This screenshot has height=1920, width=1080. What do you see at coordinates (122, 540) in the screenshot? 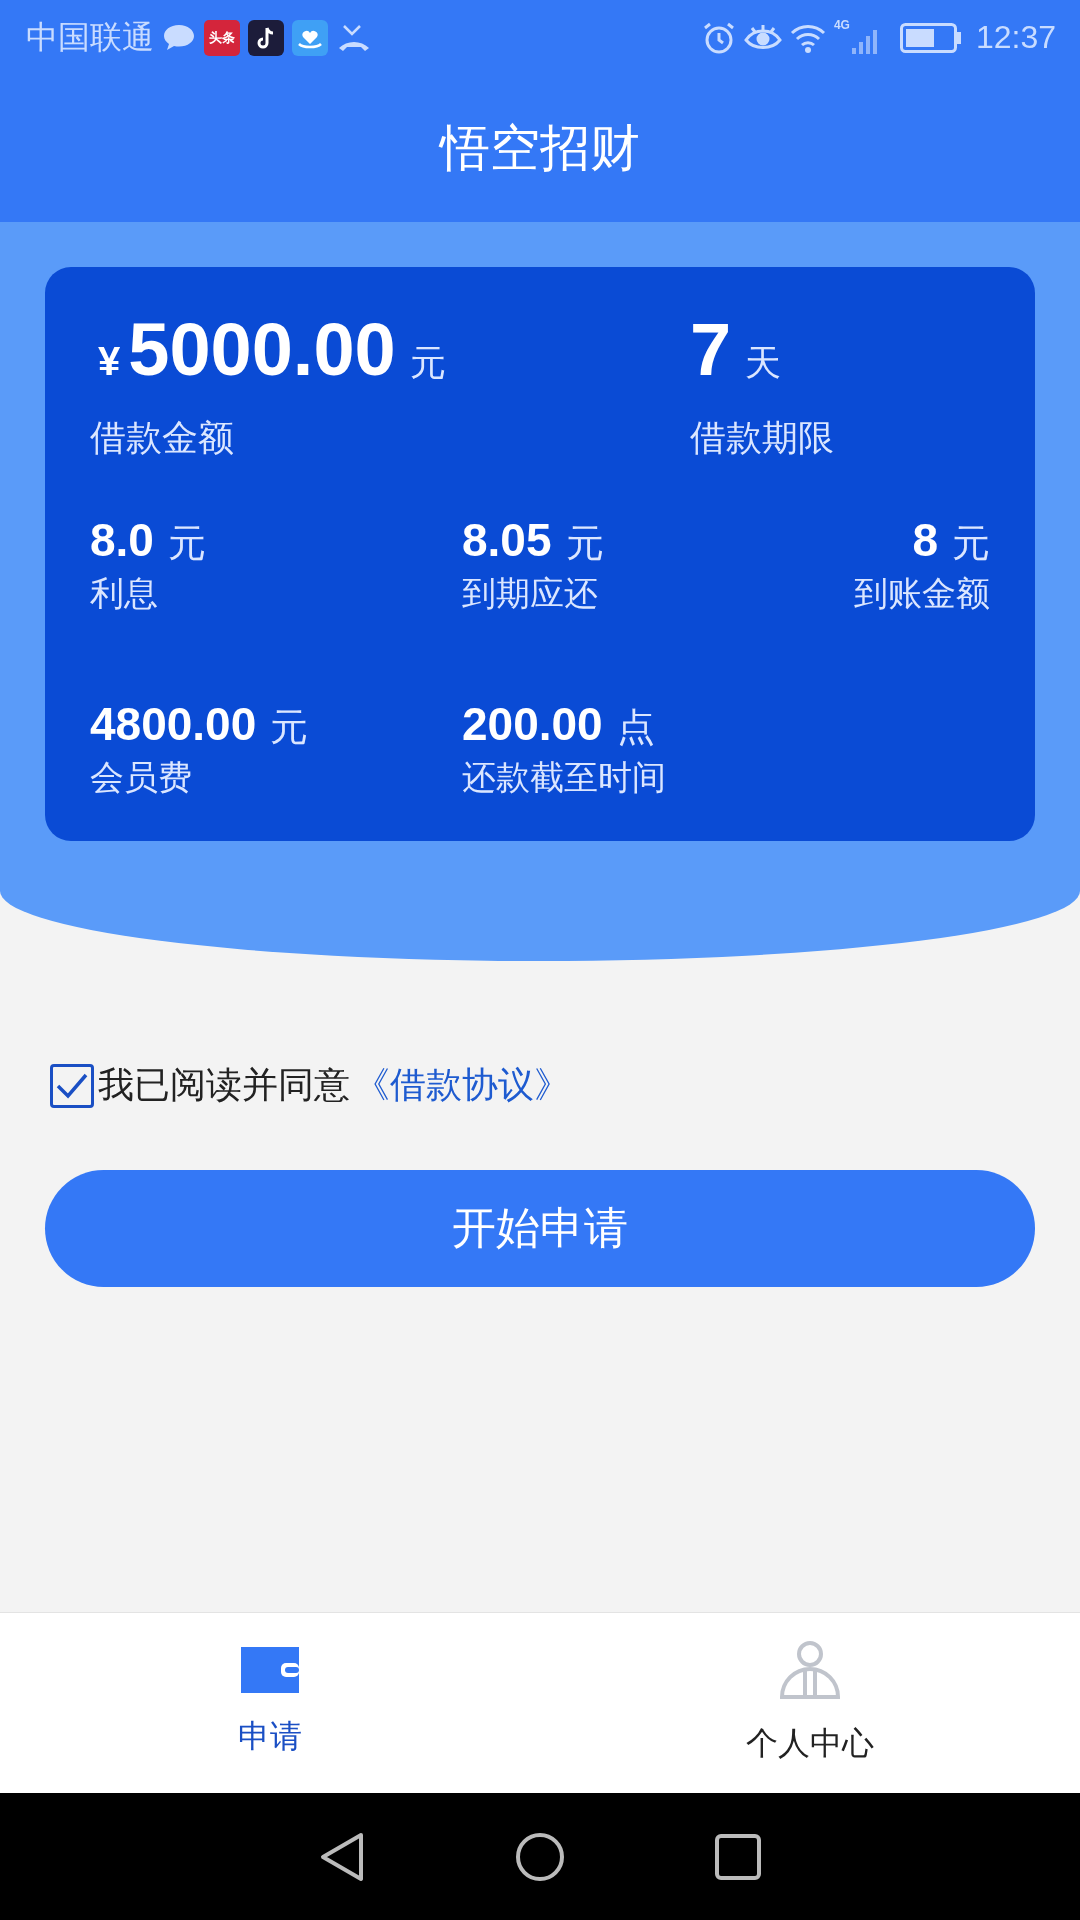
I see `detail-value: 8.0` at bounding box center [122, 540].